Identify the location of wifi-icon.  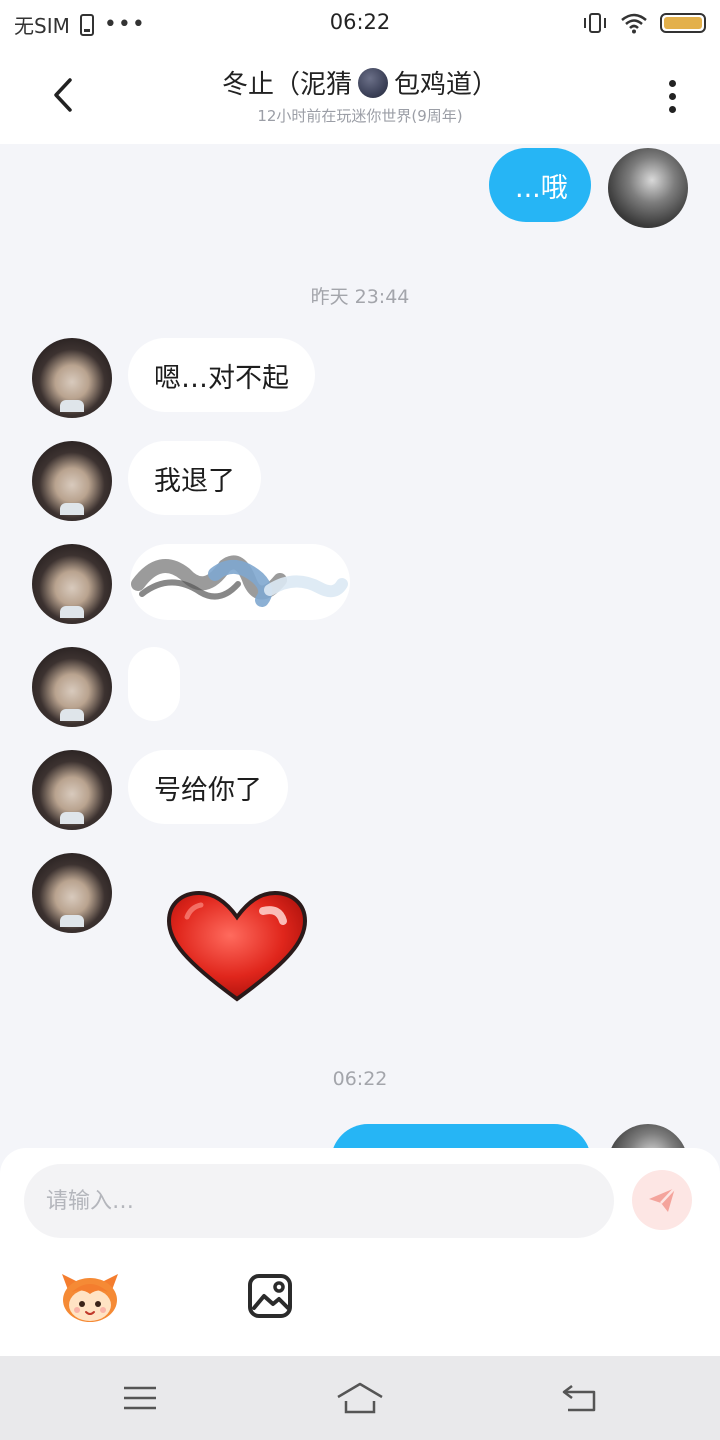
(634, 23).